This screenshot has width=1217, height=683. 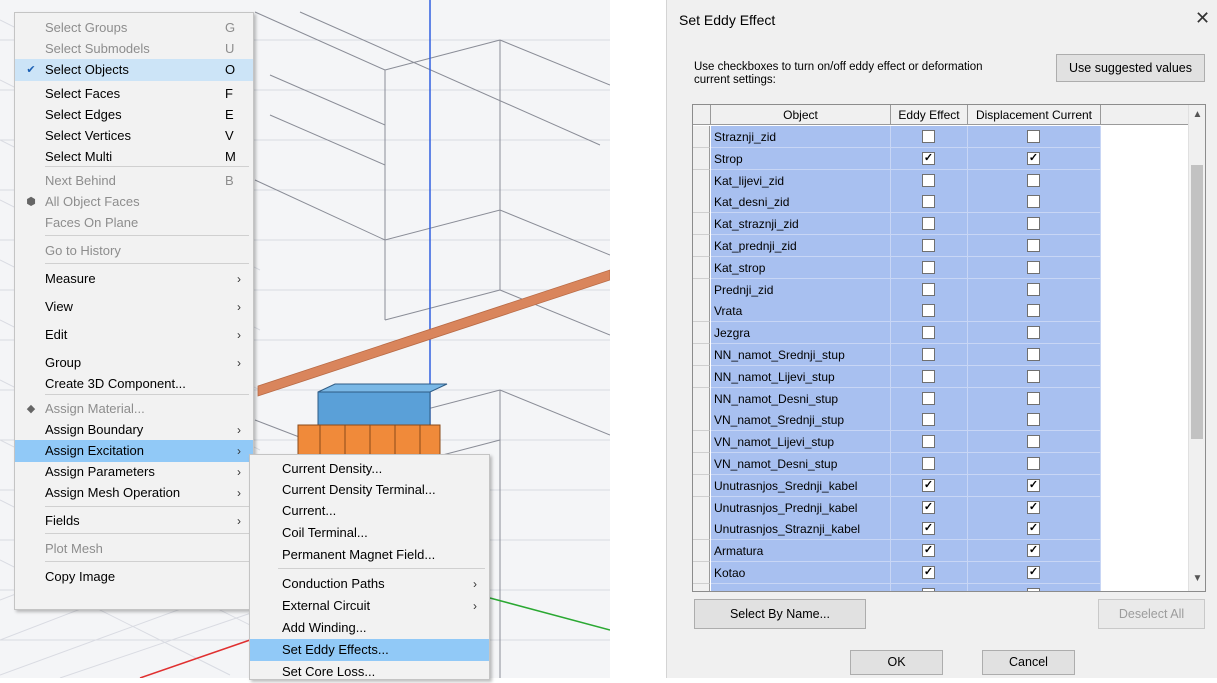 What do you see at coordinates (134, 94) in the screenshot?
I see `menu-item-select-faces: Select Faces F` at bounding box center [134, 94].